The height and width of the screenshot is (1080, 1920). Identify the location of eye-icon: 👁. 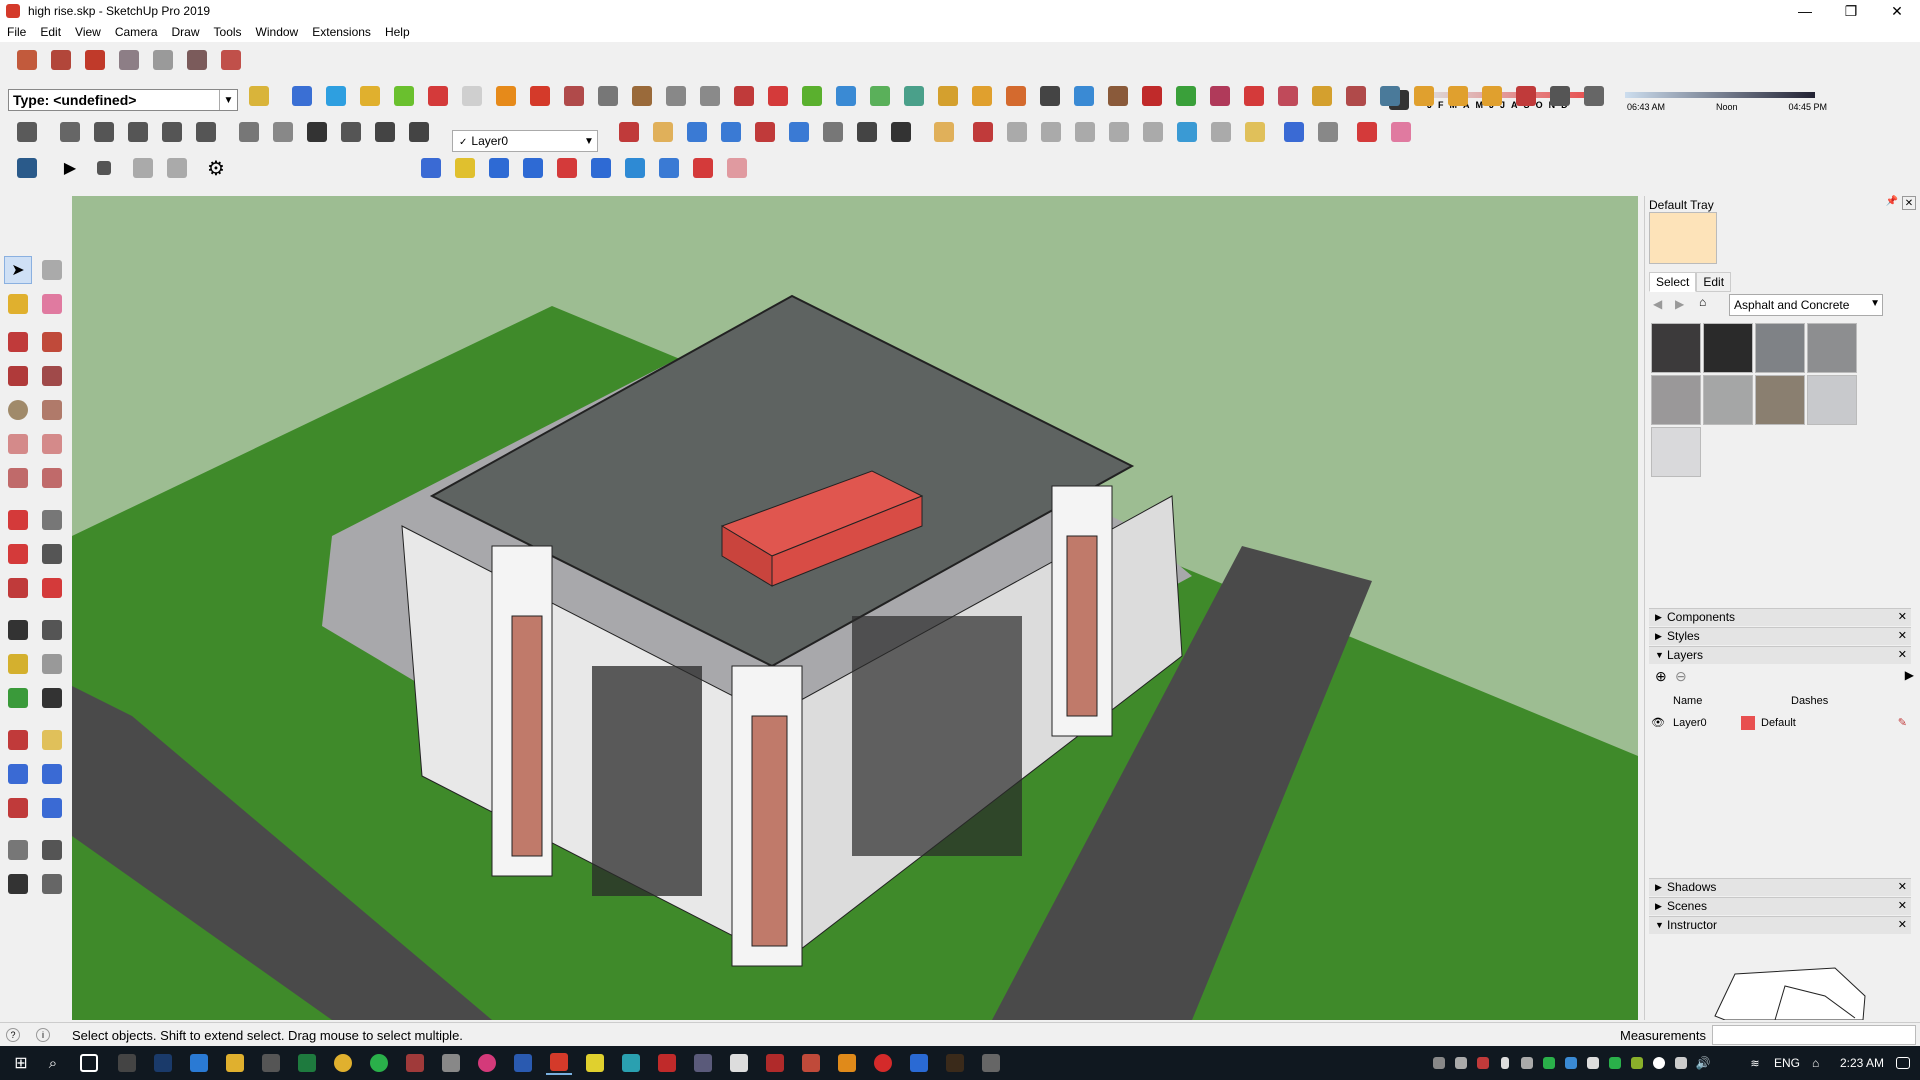
(1658, 722).